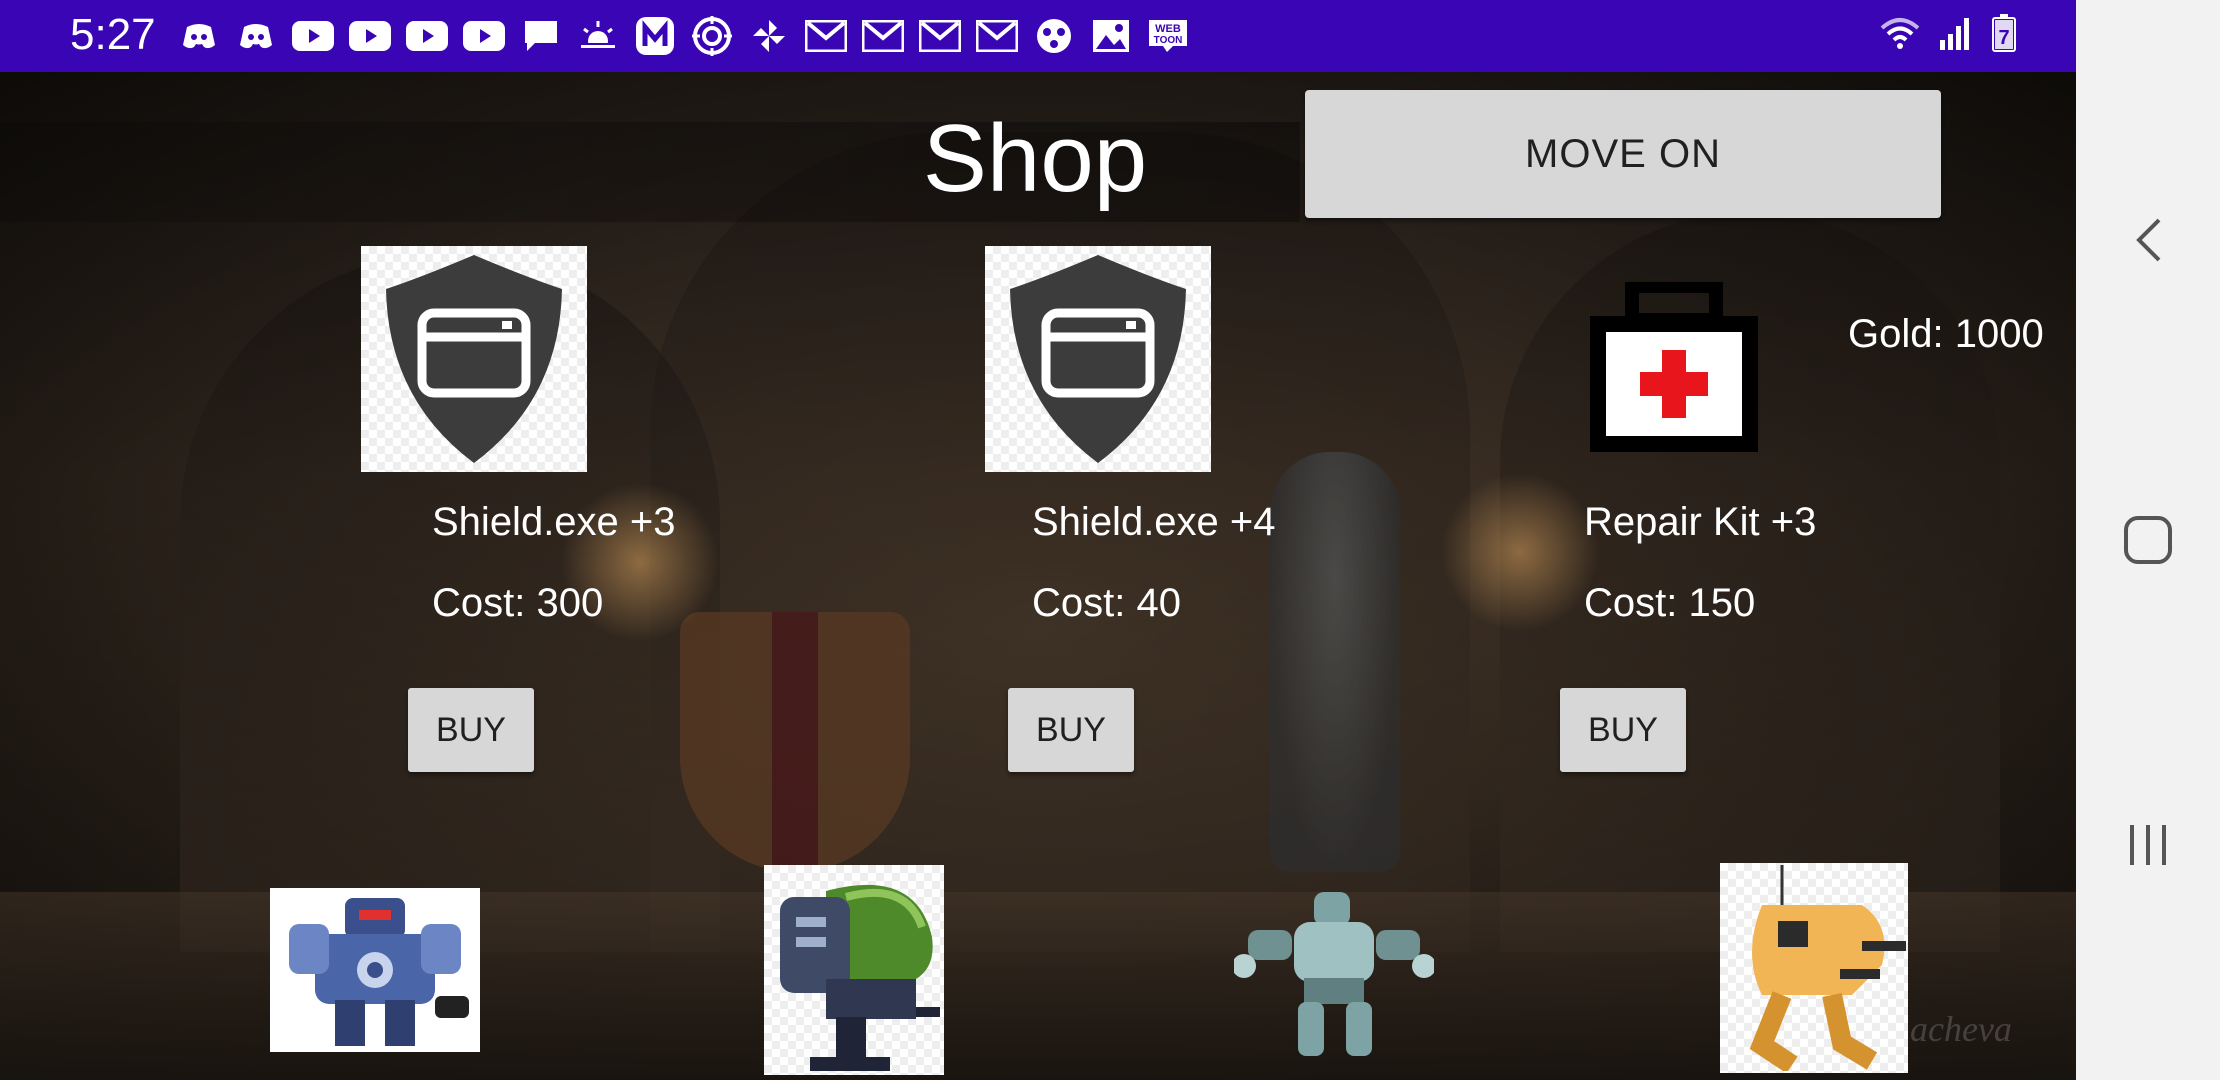 This screenshot has height=1080, width=2220. Describe the element at coordinates (598, 36) in the screenshot. I see `weather-icon` at that location.